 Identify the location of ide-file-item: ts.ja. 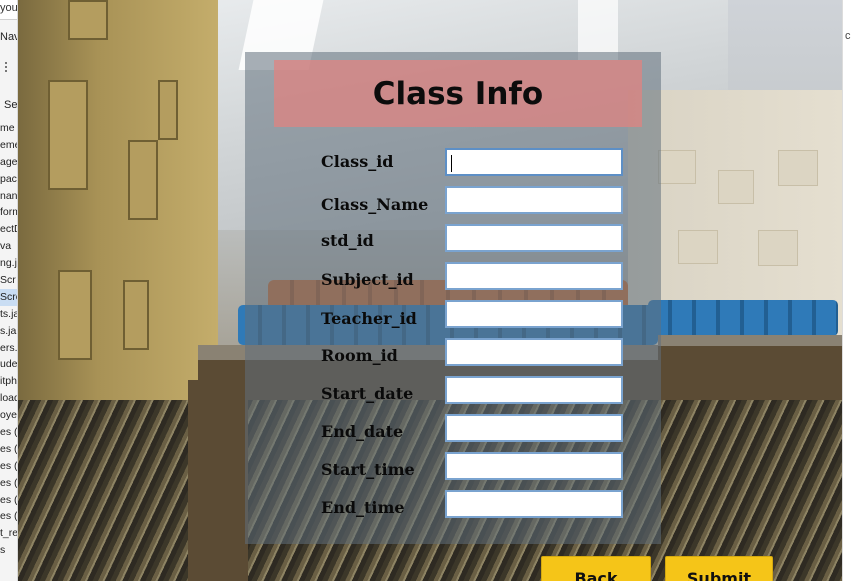
(8, 314).